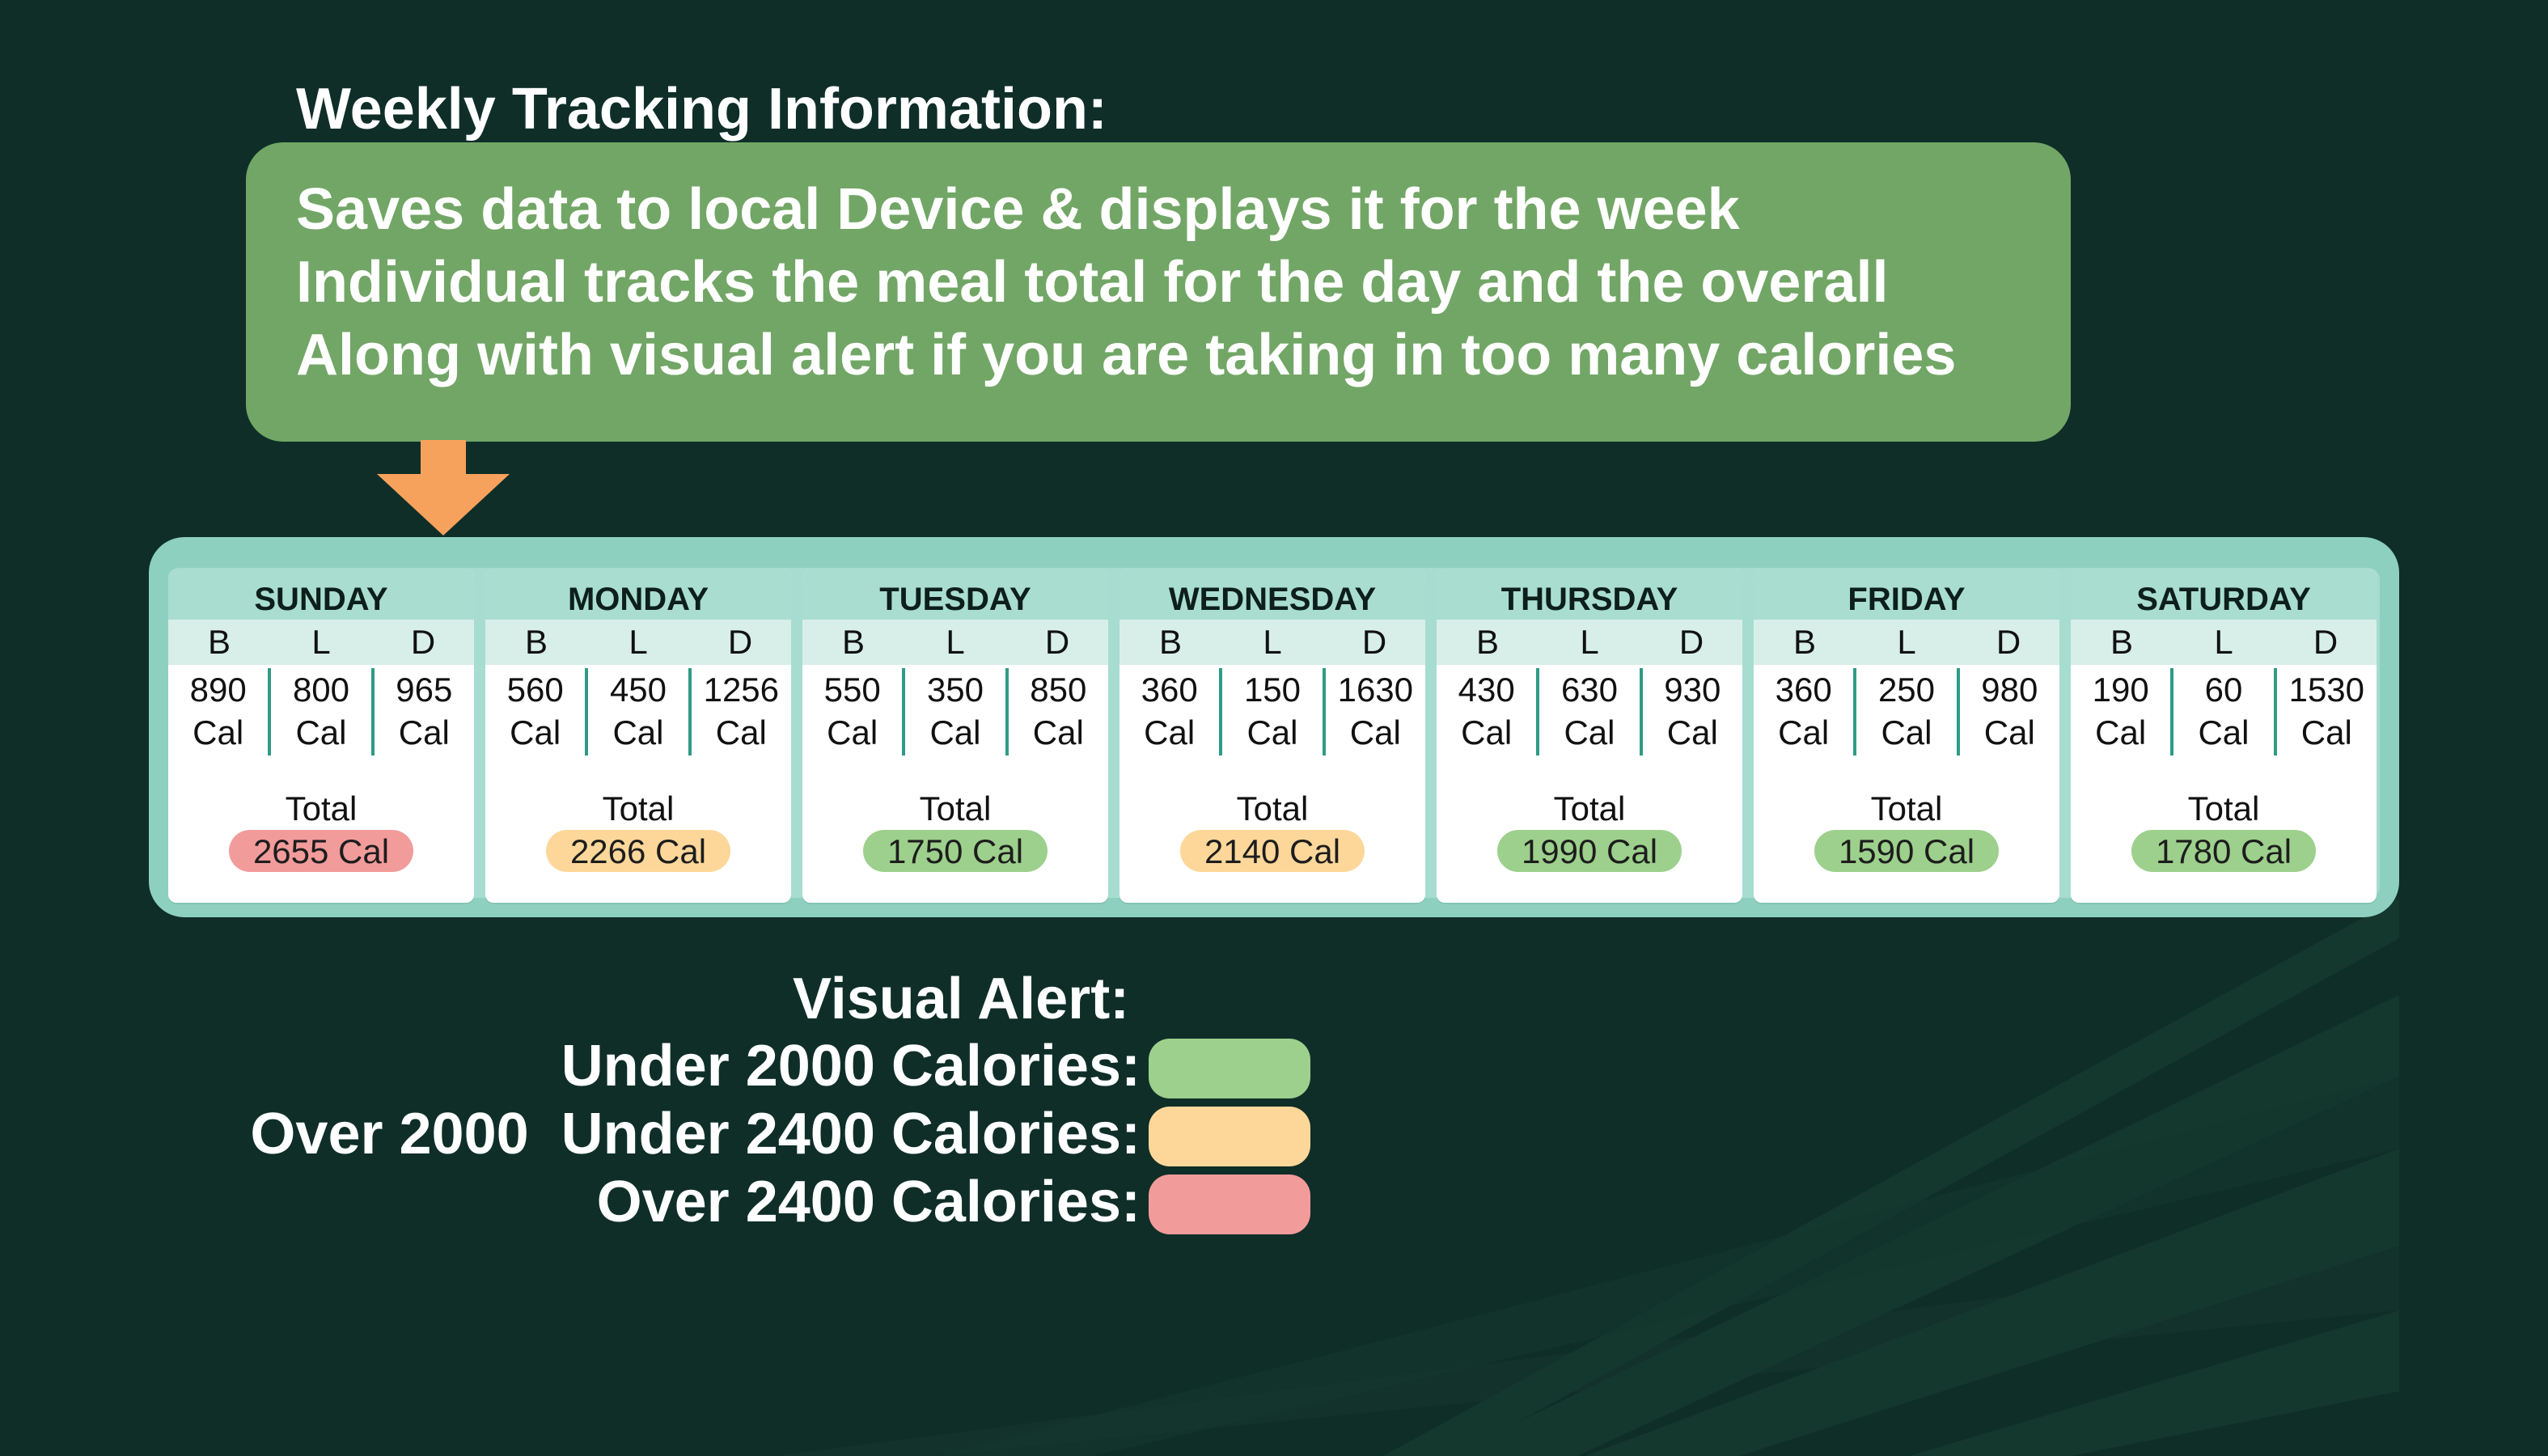 The image size is (2548, 1456). I want to click on meal-calorie-value: 930, so click(1692, 690).